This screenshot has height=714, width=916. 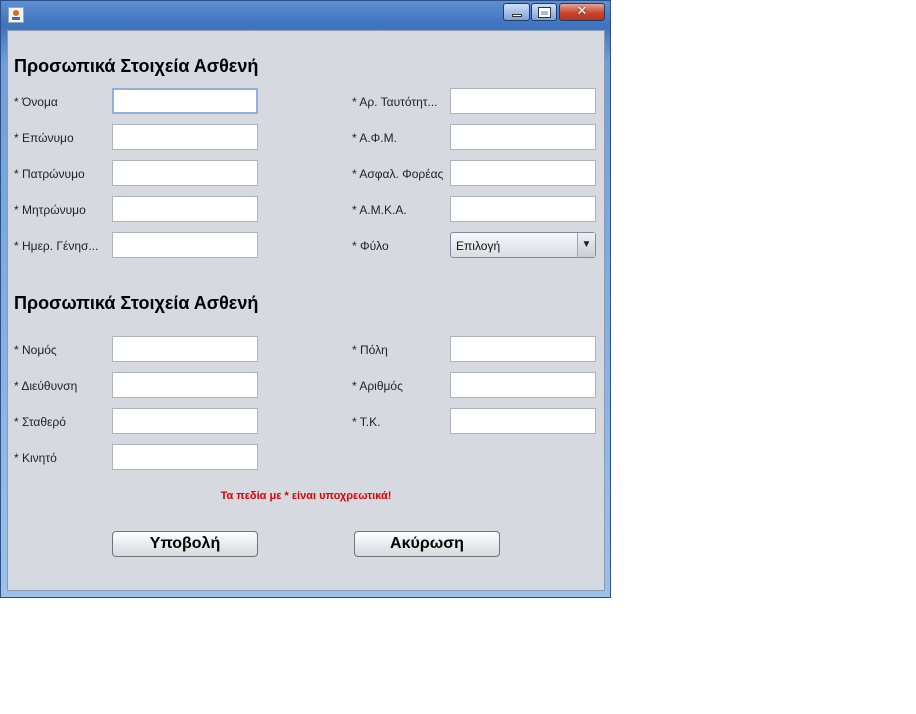 I want to click on label-postal-code: * Τ.Κ., so click(x=366, y=422).